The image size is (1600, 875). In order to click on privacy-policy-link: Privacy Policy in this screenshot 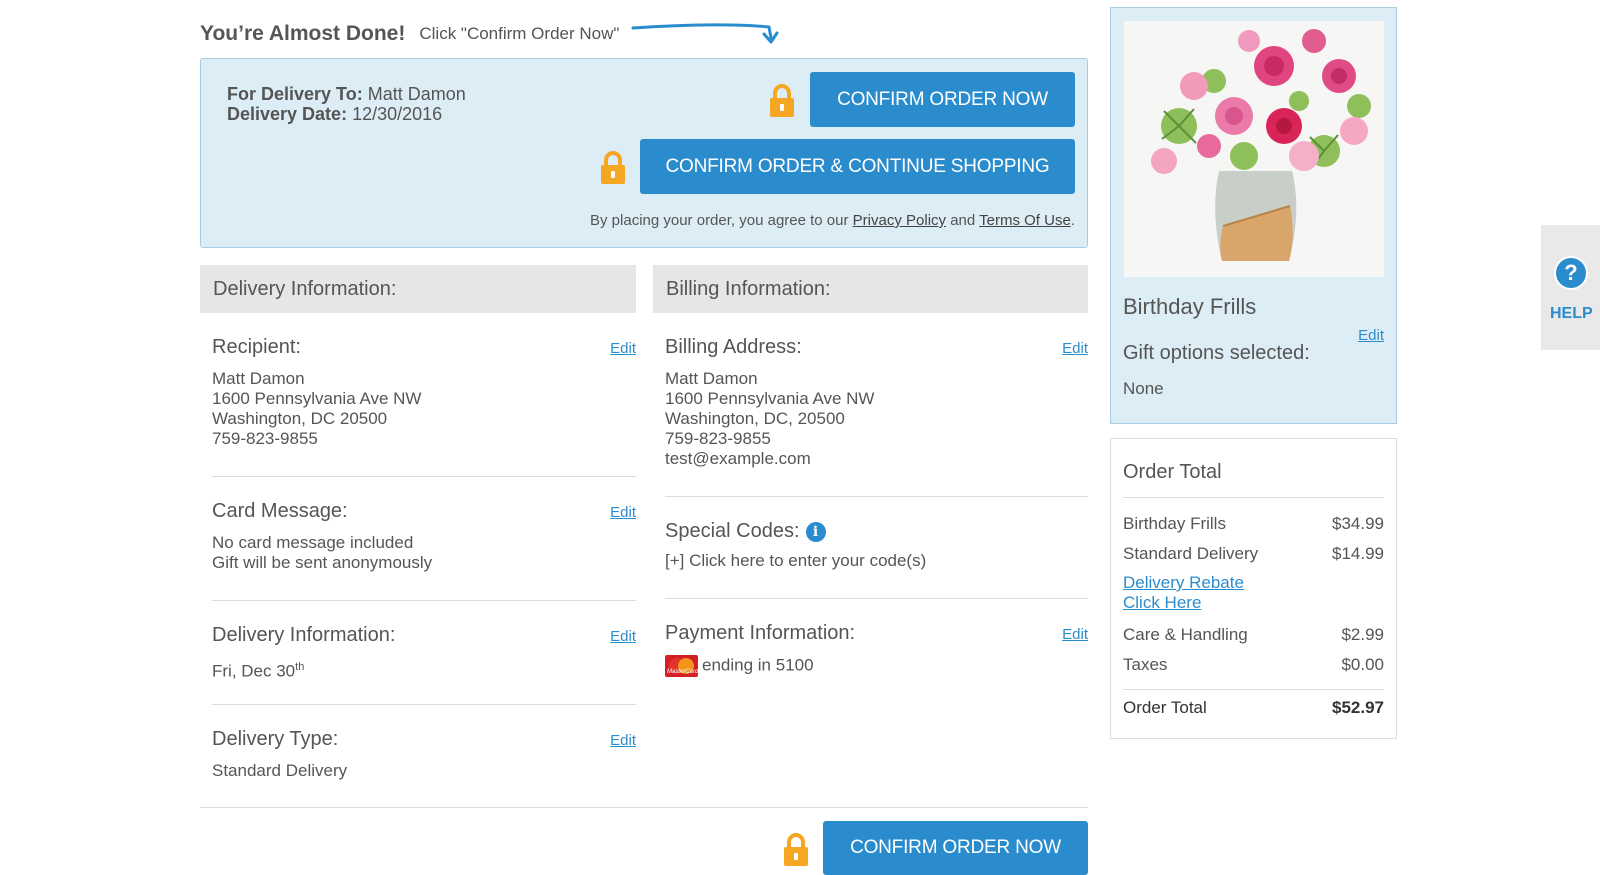, I will do `click(899, 220)`.